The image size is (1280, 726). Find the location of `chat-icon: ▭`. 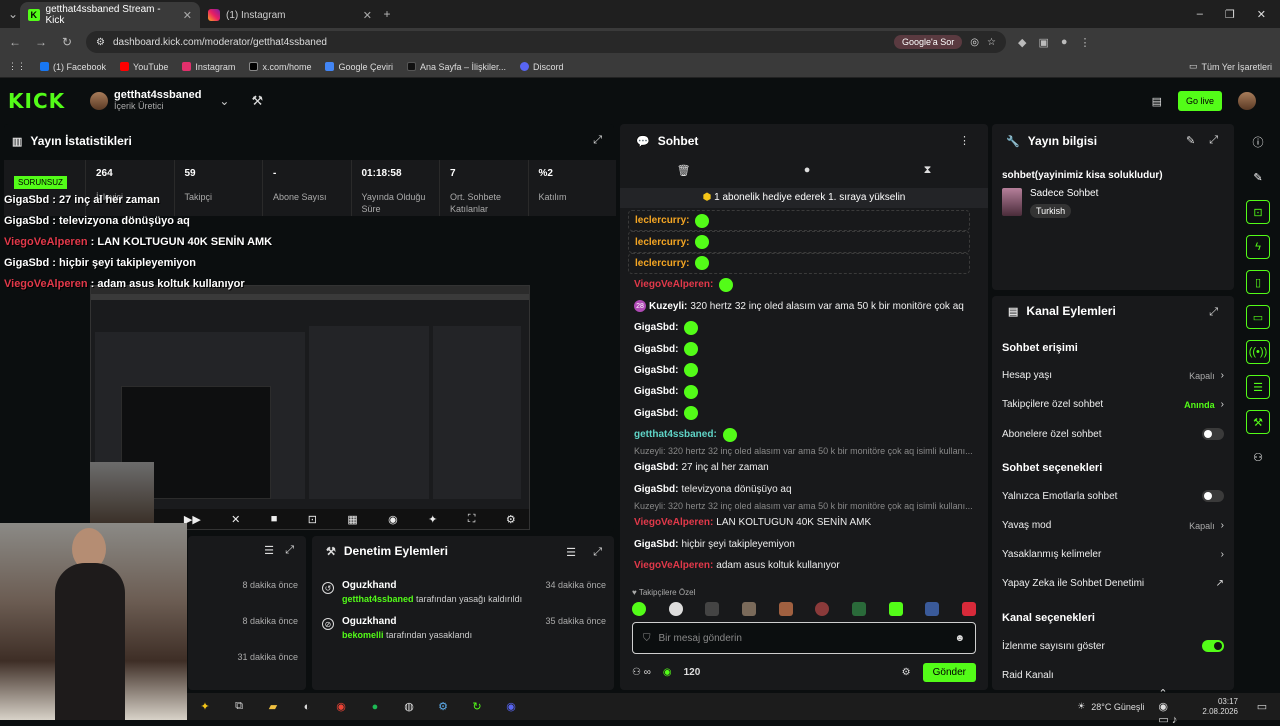

chat-icon: ▭ is located at coordinates (1258, 317).